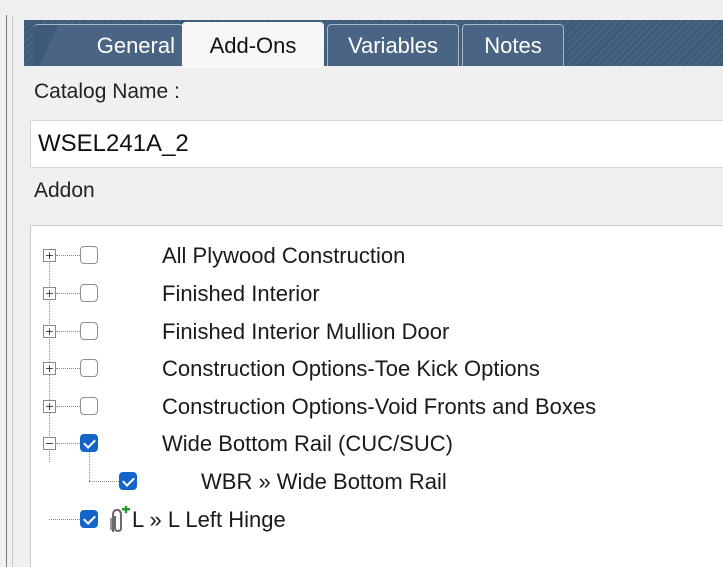 The image size is (723, 567). I want to click on tree-row: + All Plywood Construction, so click(377, 256).